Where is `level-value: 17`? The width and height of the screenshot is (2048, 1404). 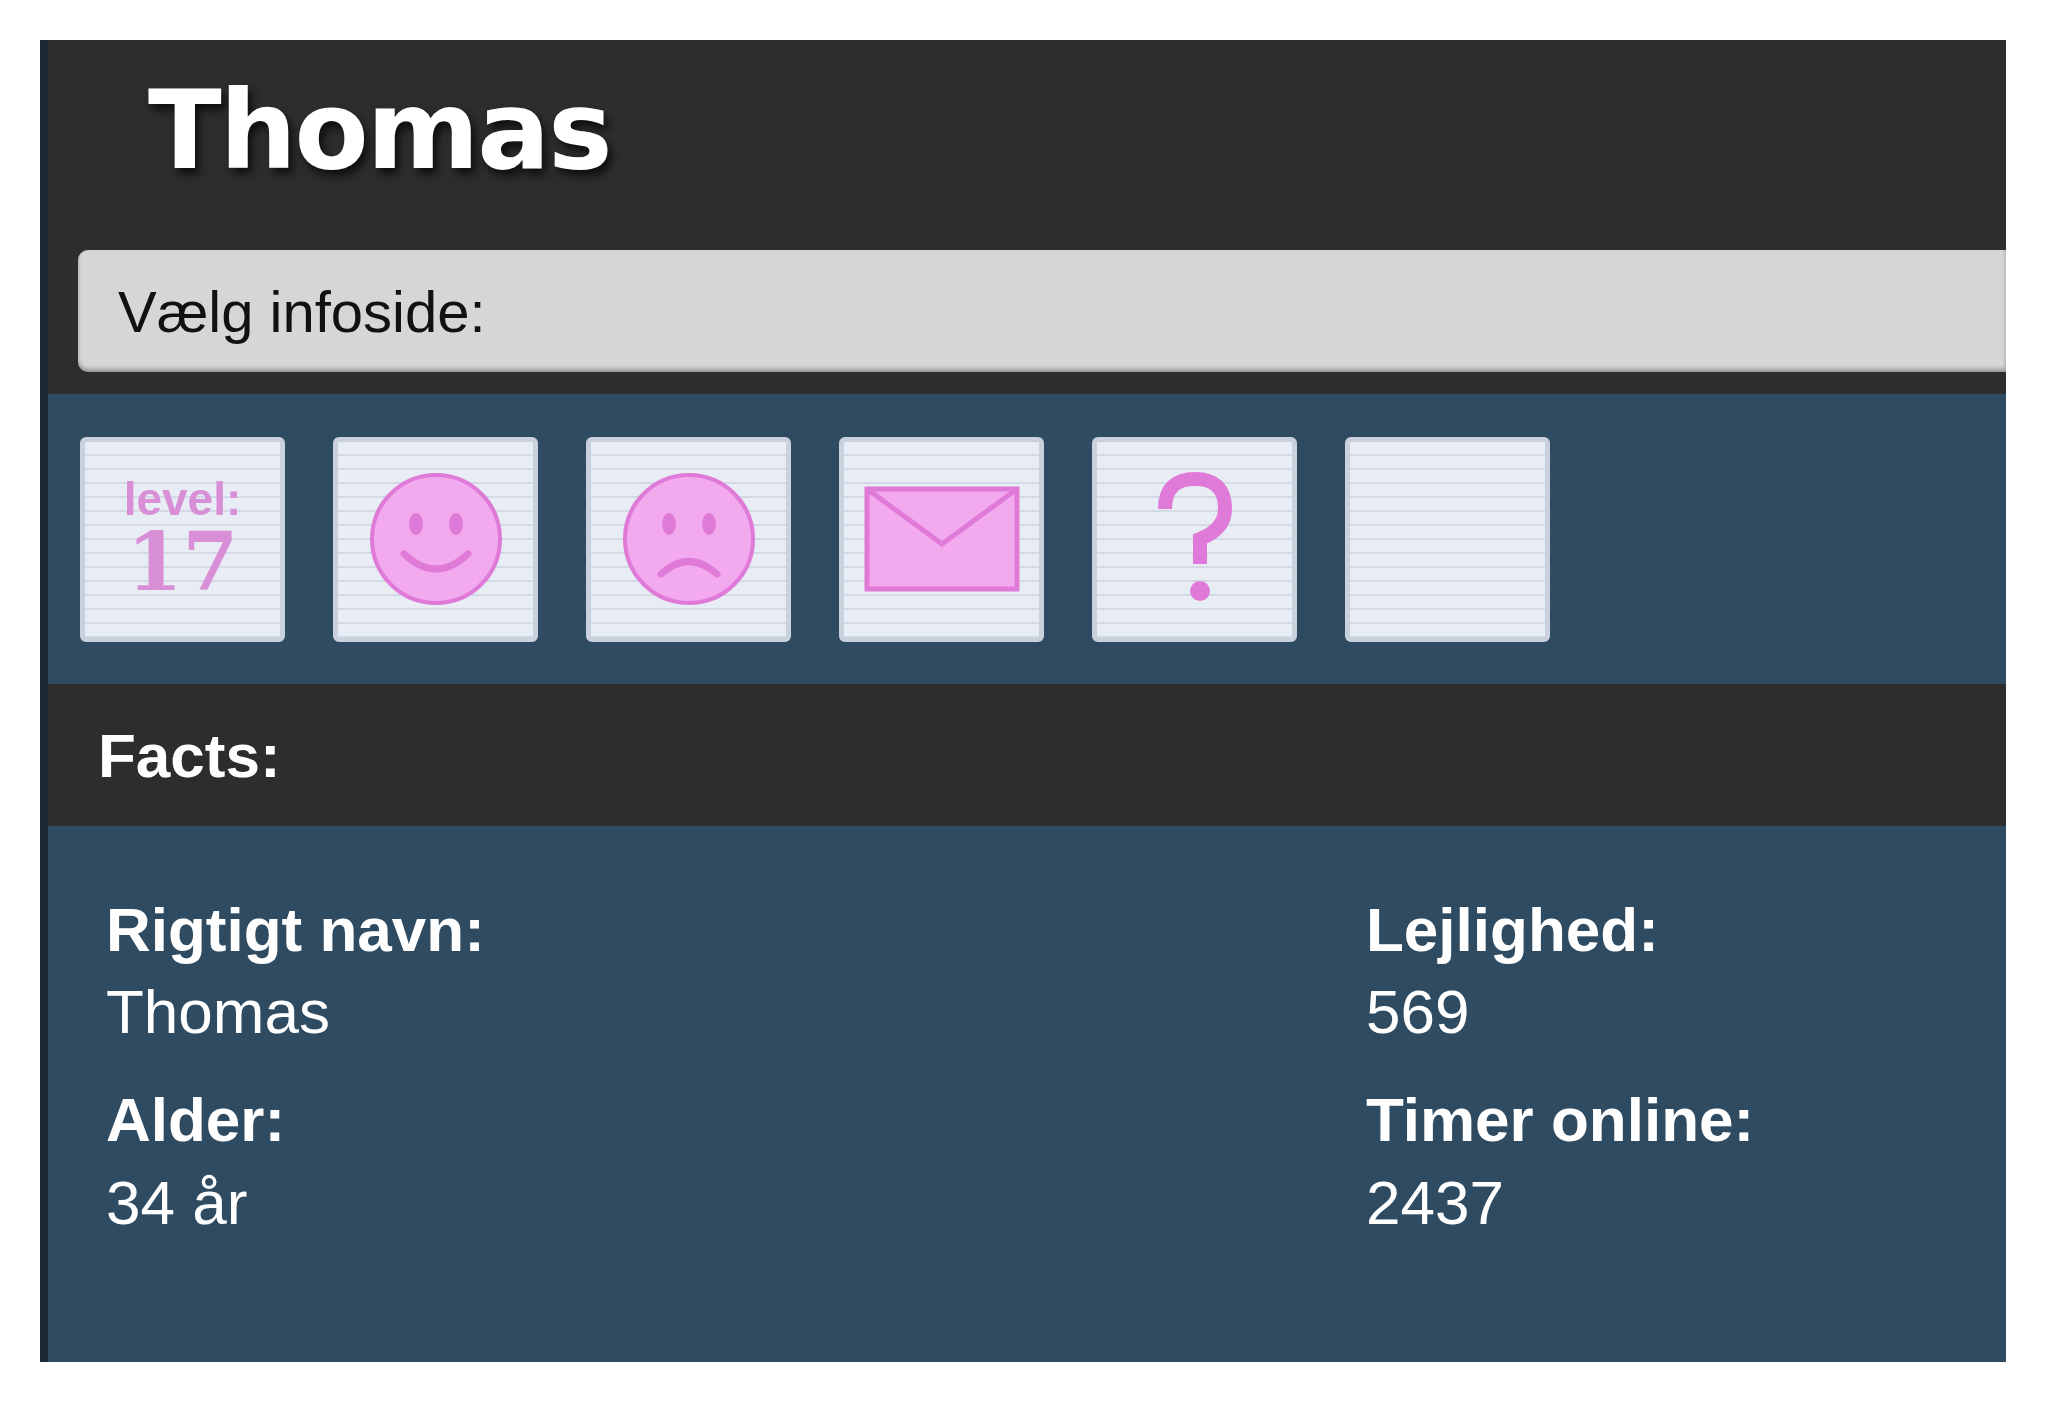
level-value: 17 is located at coordinates (182, 562).